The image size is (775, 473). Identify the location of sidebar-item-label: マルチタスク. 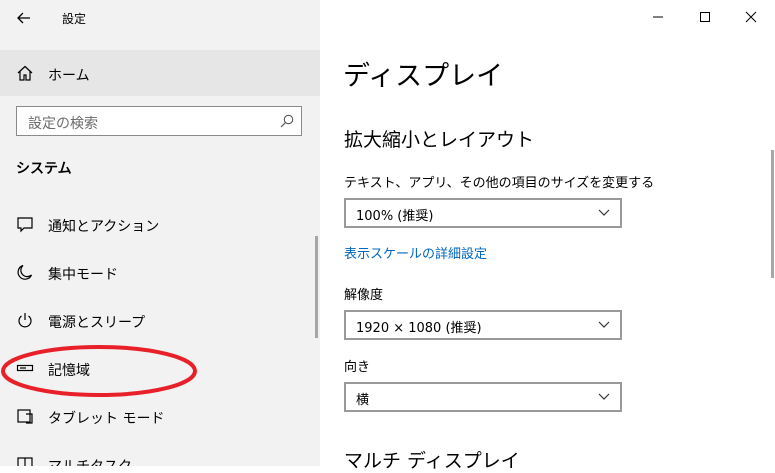
(90, 461).